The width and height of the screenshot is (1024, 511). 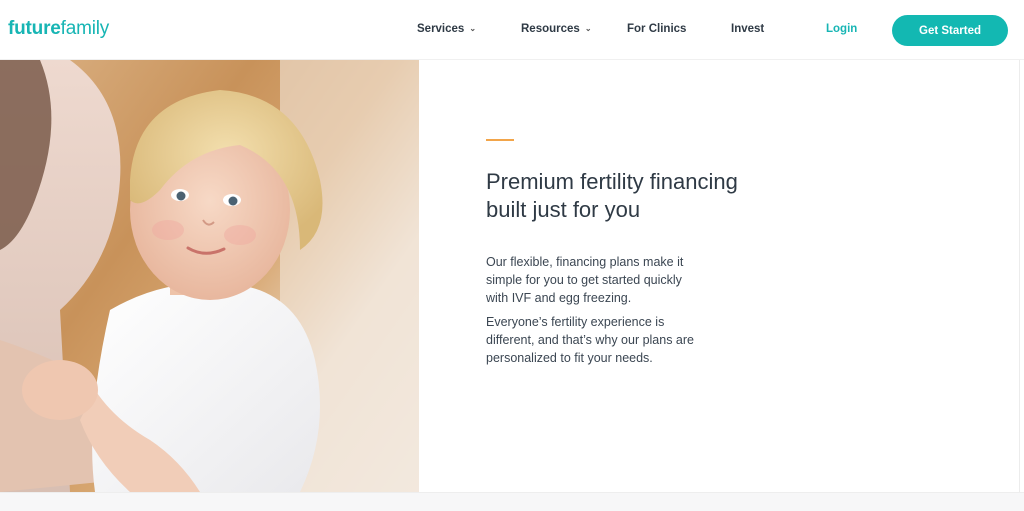 I want to click on get-started-button: Get Started, so click(x=950, y=30).